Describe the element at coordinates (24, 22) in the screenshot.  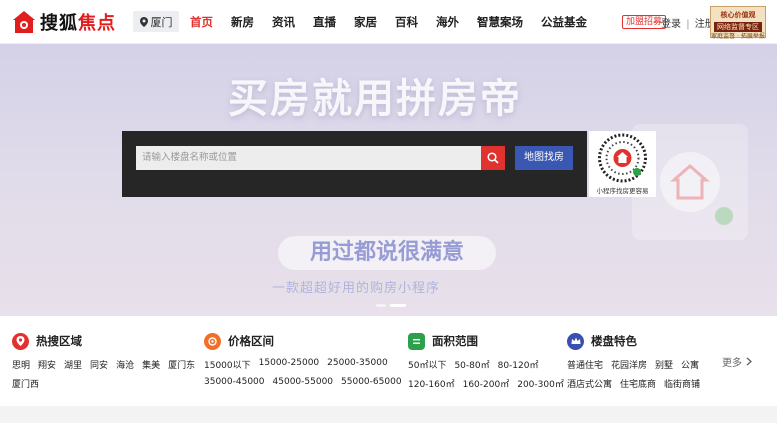
I see `house-logo-icon` at that location.